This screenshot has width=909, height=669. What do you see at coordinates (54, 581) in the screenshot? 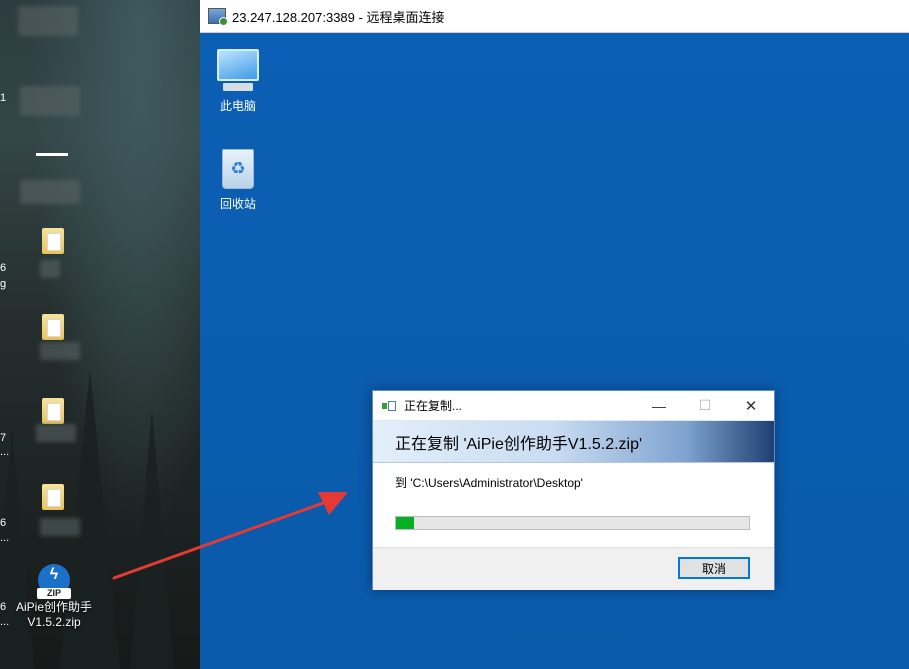
I see `zip-archive-icon: ZIP` at bounding box center [54, 581].